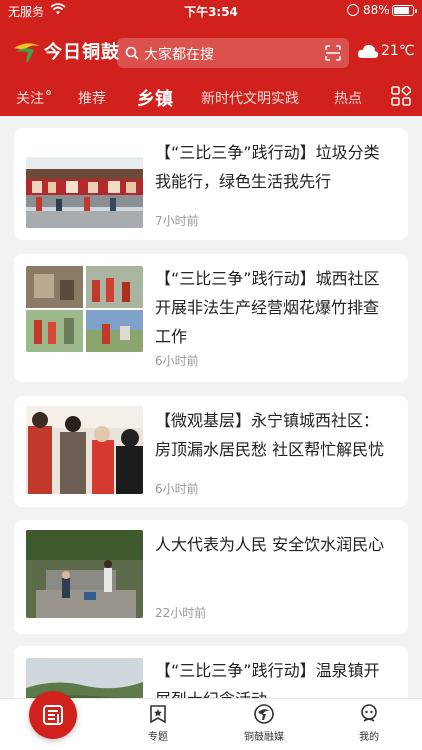 The height and width of the screenshot is (750, 422). What do you see at coordinates (270, 435) in the screenshot?
I see `news-title: 【微观基层】永宁镇城西社区：房顶漏水居民愁 社区帮忙解民忧` at bounding box center [270, 435].